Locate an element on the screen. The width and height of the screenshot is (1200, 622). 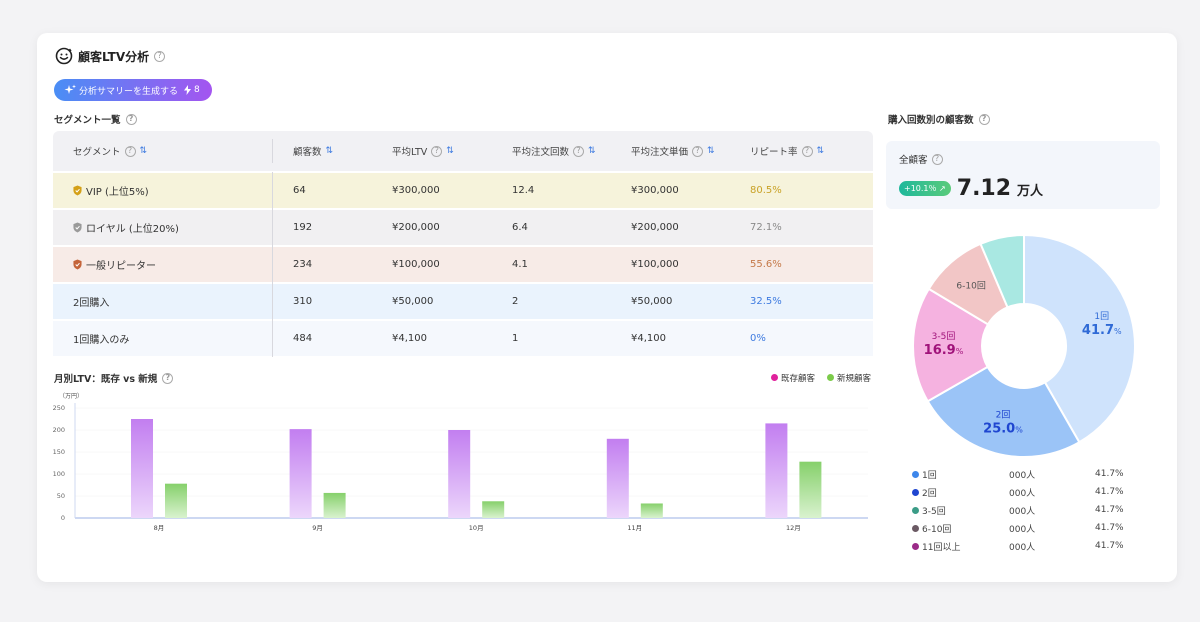
y-tick-label: 50 is located at coordinates (61, 496).